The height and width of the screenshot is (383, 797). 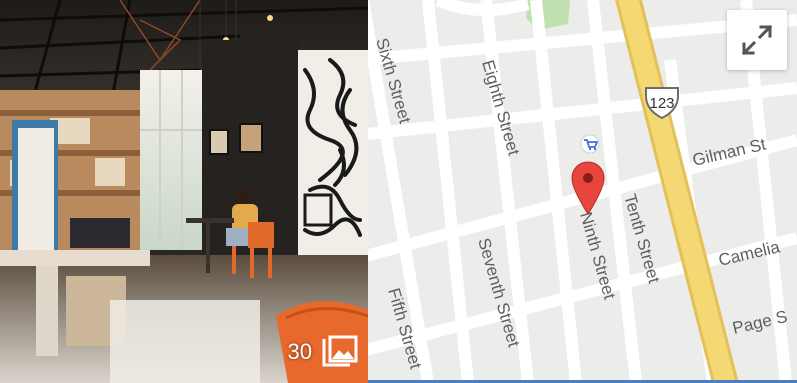 I want to click on image-gallery-icon, so click(x=340, y=351).